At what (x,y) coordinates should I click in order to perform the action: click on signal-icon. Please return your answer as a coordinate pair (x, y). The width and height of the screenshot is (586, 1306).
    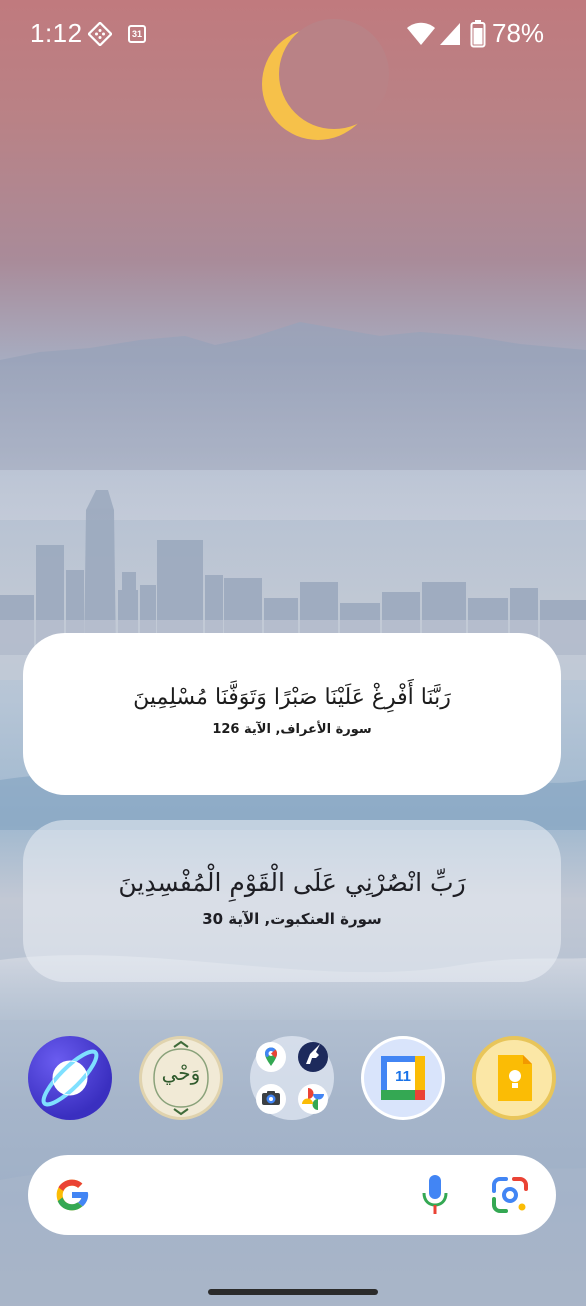
    Looking at the image, I should click on (450, 34).